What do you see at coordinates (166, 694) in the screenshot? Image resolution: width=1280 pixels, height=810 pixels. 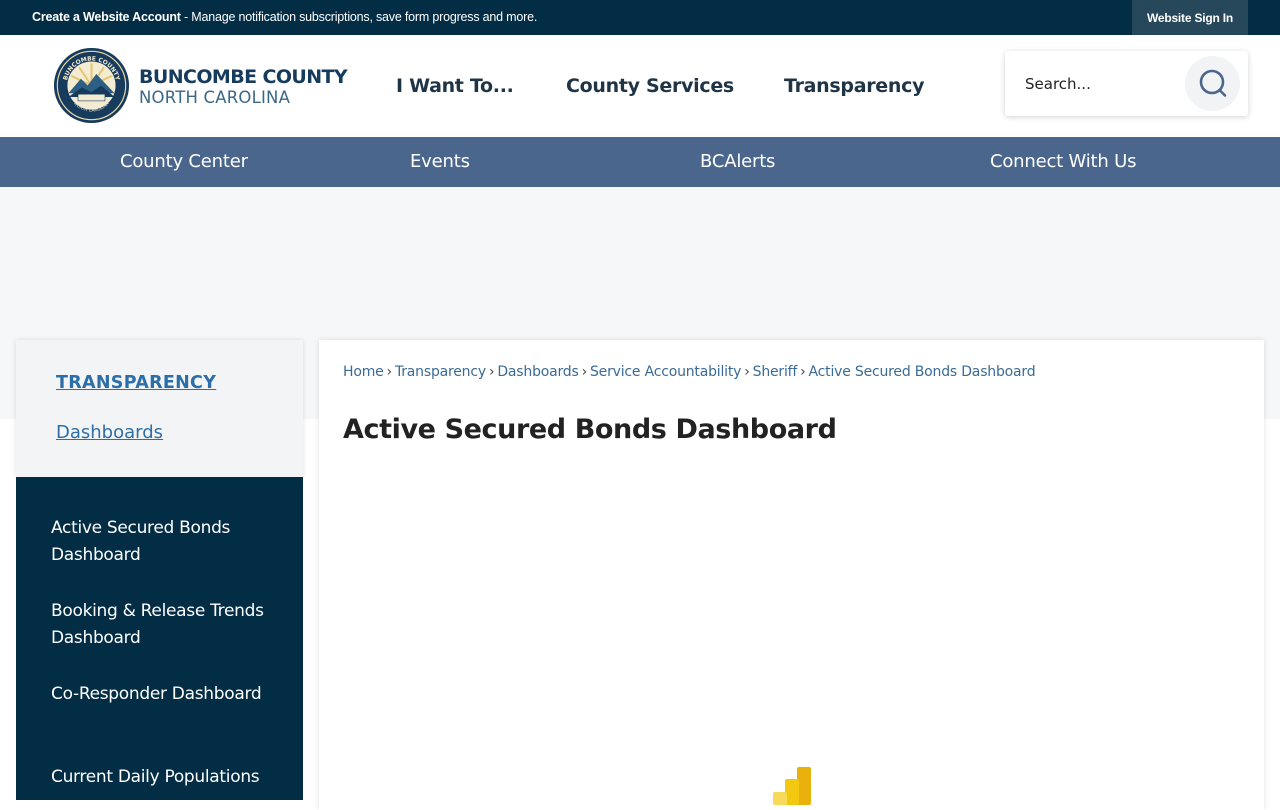 I see `sidebar-item-co-responder: Co-Responder Dashboard` at bounding box center [166, 694].